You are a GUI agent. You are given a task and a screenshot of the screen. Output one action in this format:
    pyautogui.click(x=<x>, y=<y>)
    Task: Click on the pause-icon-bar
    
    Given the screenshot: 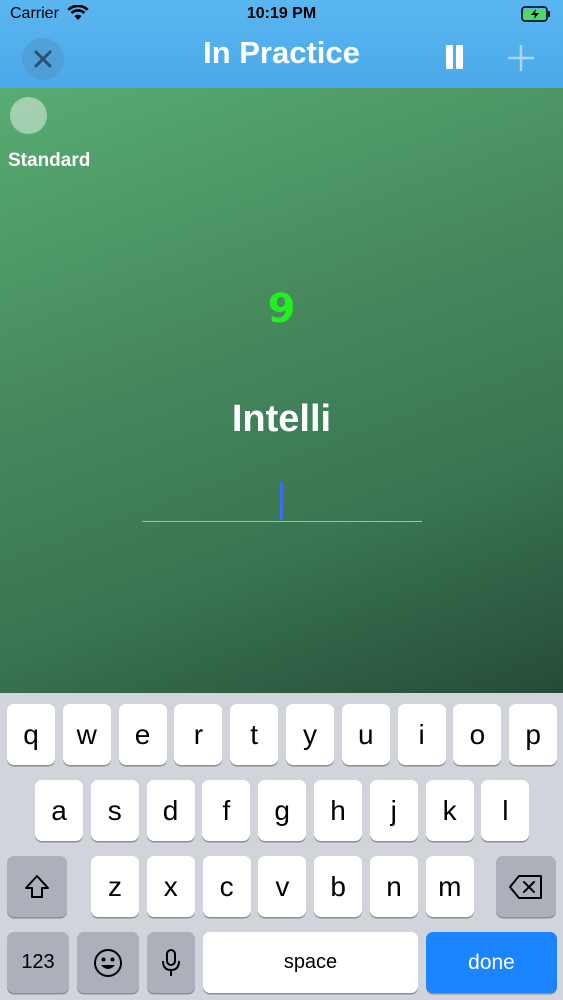 What is the action you would take?
    pyautogui.click(x=459, y=57)
    